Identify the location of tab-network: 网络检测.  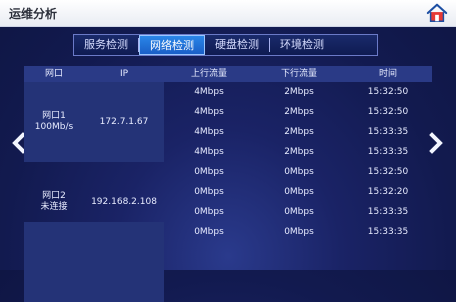
(172, 45).